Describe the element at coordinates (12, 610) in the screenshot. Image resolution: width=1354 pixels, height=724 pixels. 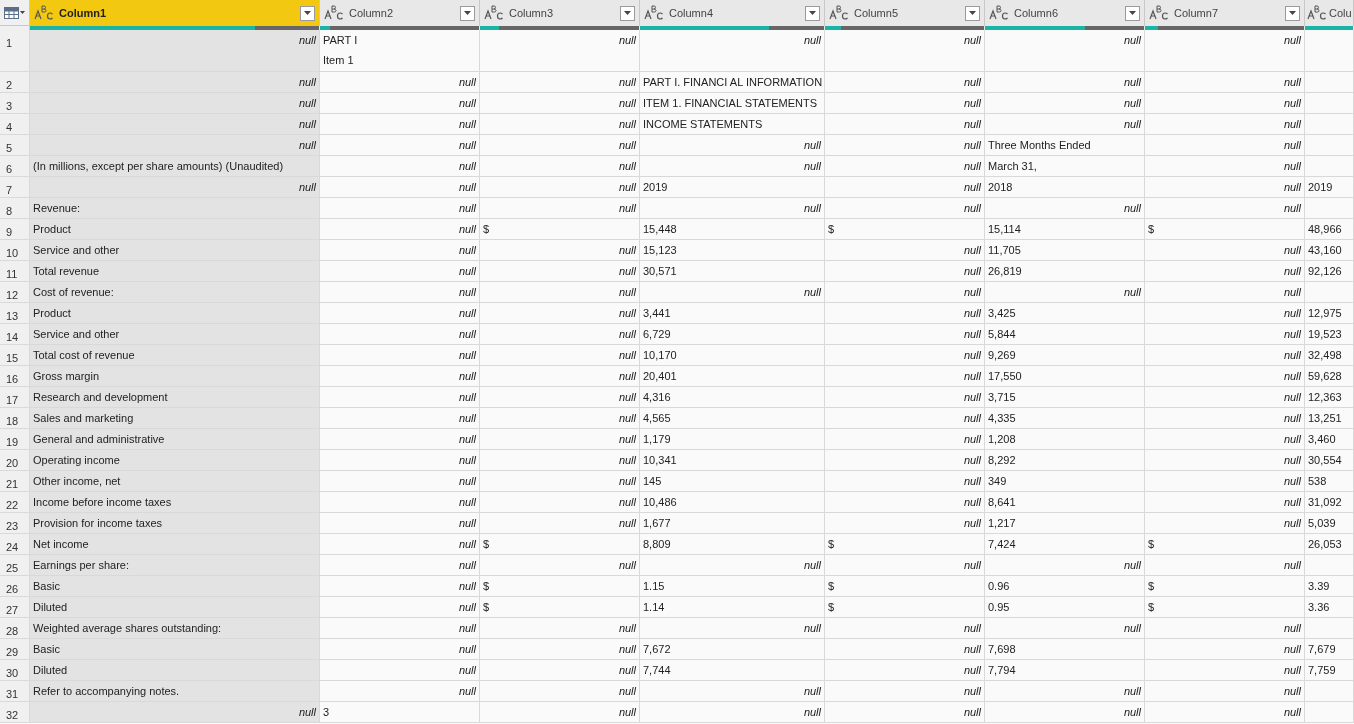
I see `row-number: 27` at that location.